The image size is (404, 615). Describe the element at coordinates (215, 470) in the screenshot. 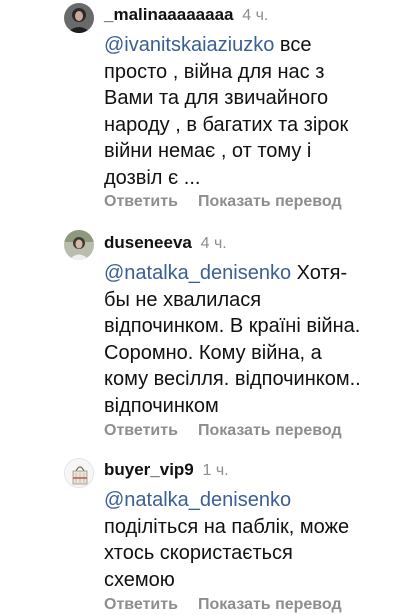

I see `timestamp: 1 ч.` at that location.